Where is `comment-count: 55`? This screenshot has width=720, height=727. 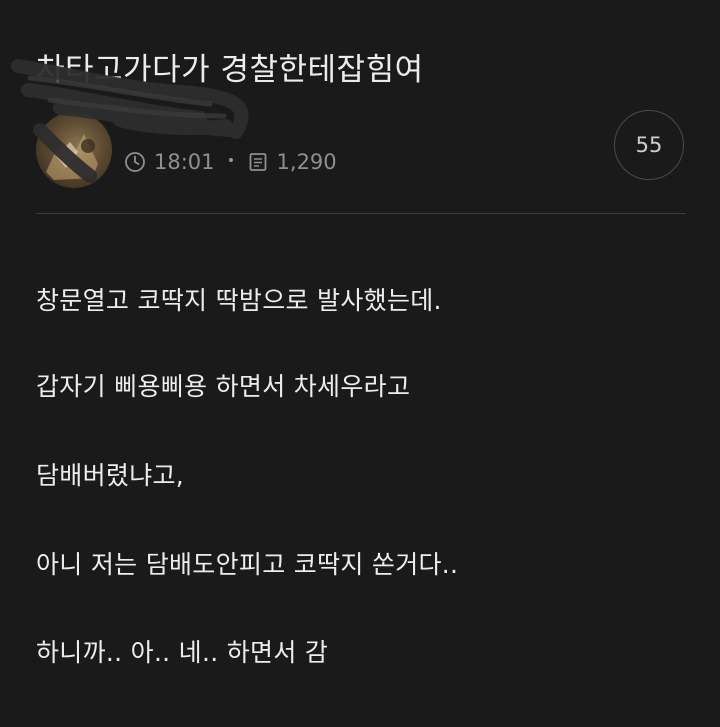 comment-count: 55 is located at coordinates (649, 145).